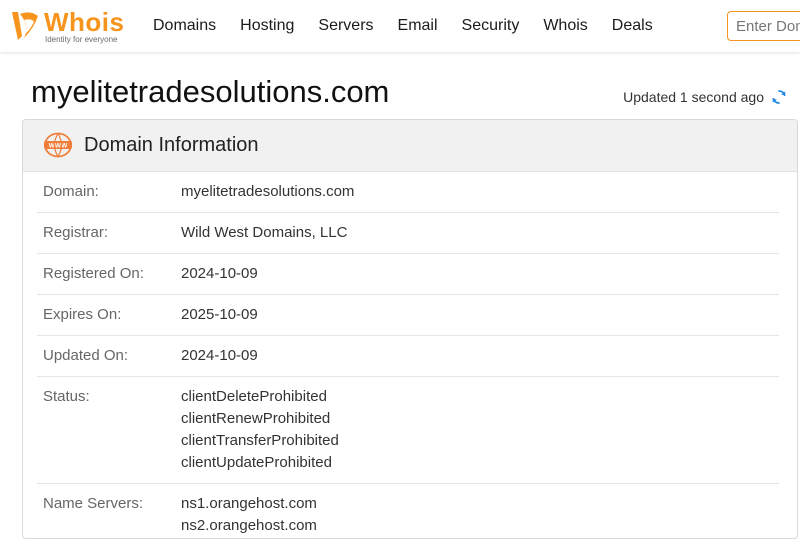 Image resolution: width=800 pixels, height=539 pixels. What do you see at coordinates (93, 503) in the screenshot?
I see `row-label: Name Servers:` at bounding box center [93, 503].